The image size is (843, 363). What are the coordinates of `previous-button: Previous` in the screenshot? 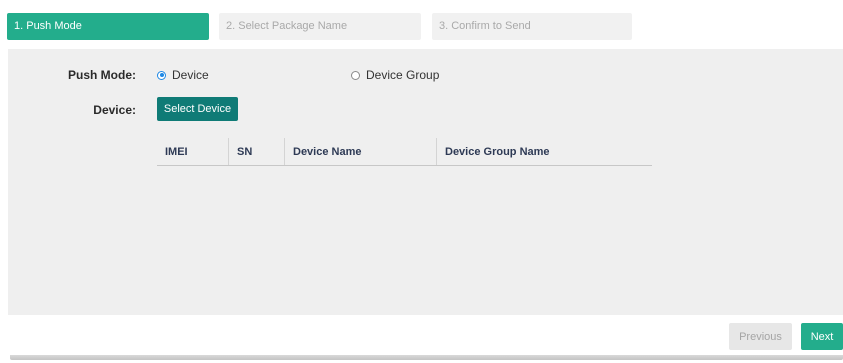 It's located at (760, 336).